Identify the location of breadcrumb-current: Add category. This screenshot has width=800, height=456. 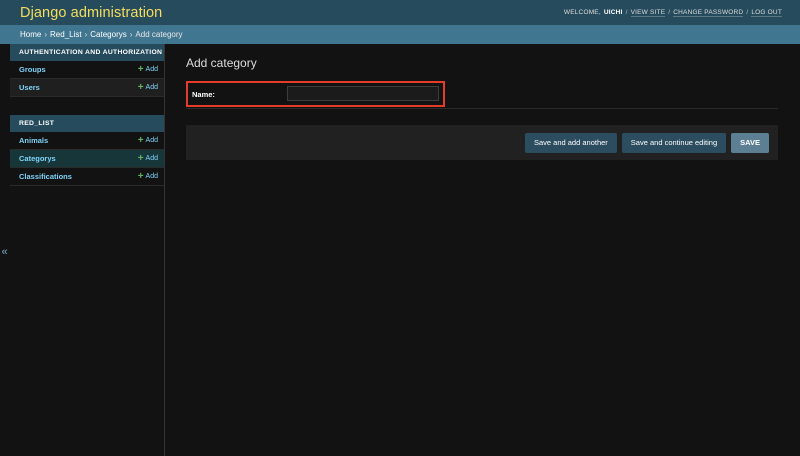
(159, 34).